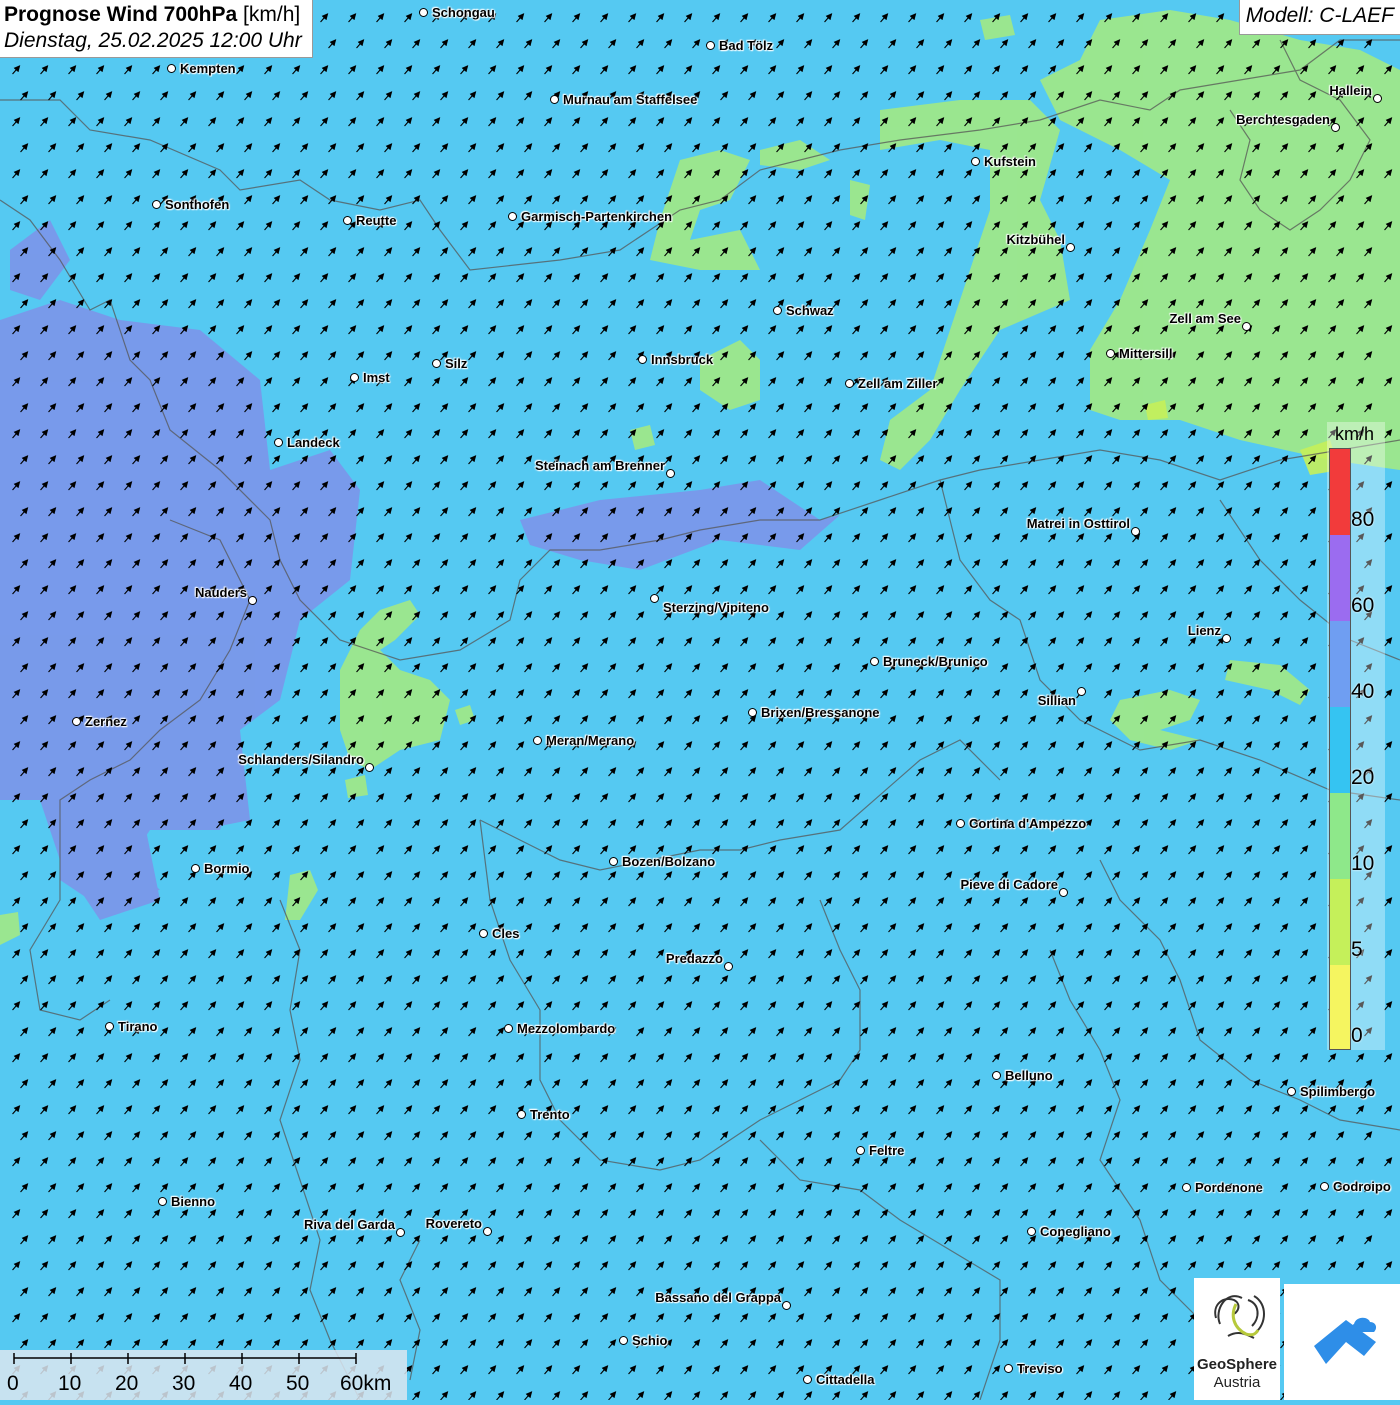 The image size is (1400, 1405). Describe the element at coordinates (1008, 1368) in the screenshot. I see `city-marker-treviso` at that location.